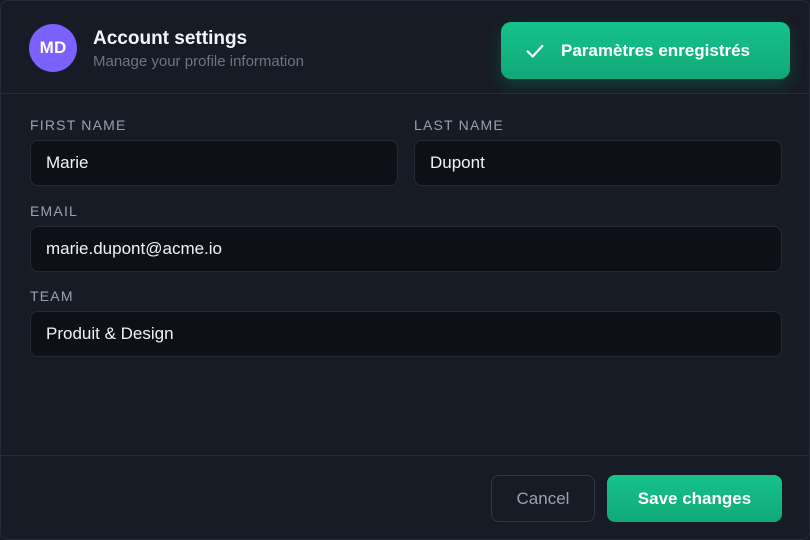 Image resolution: width=810 pixels, height=540 pixels. I want to click on team-label: TEAM, so click(52, 296).